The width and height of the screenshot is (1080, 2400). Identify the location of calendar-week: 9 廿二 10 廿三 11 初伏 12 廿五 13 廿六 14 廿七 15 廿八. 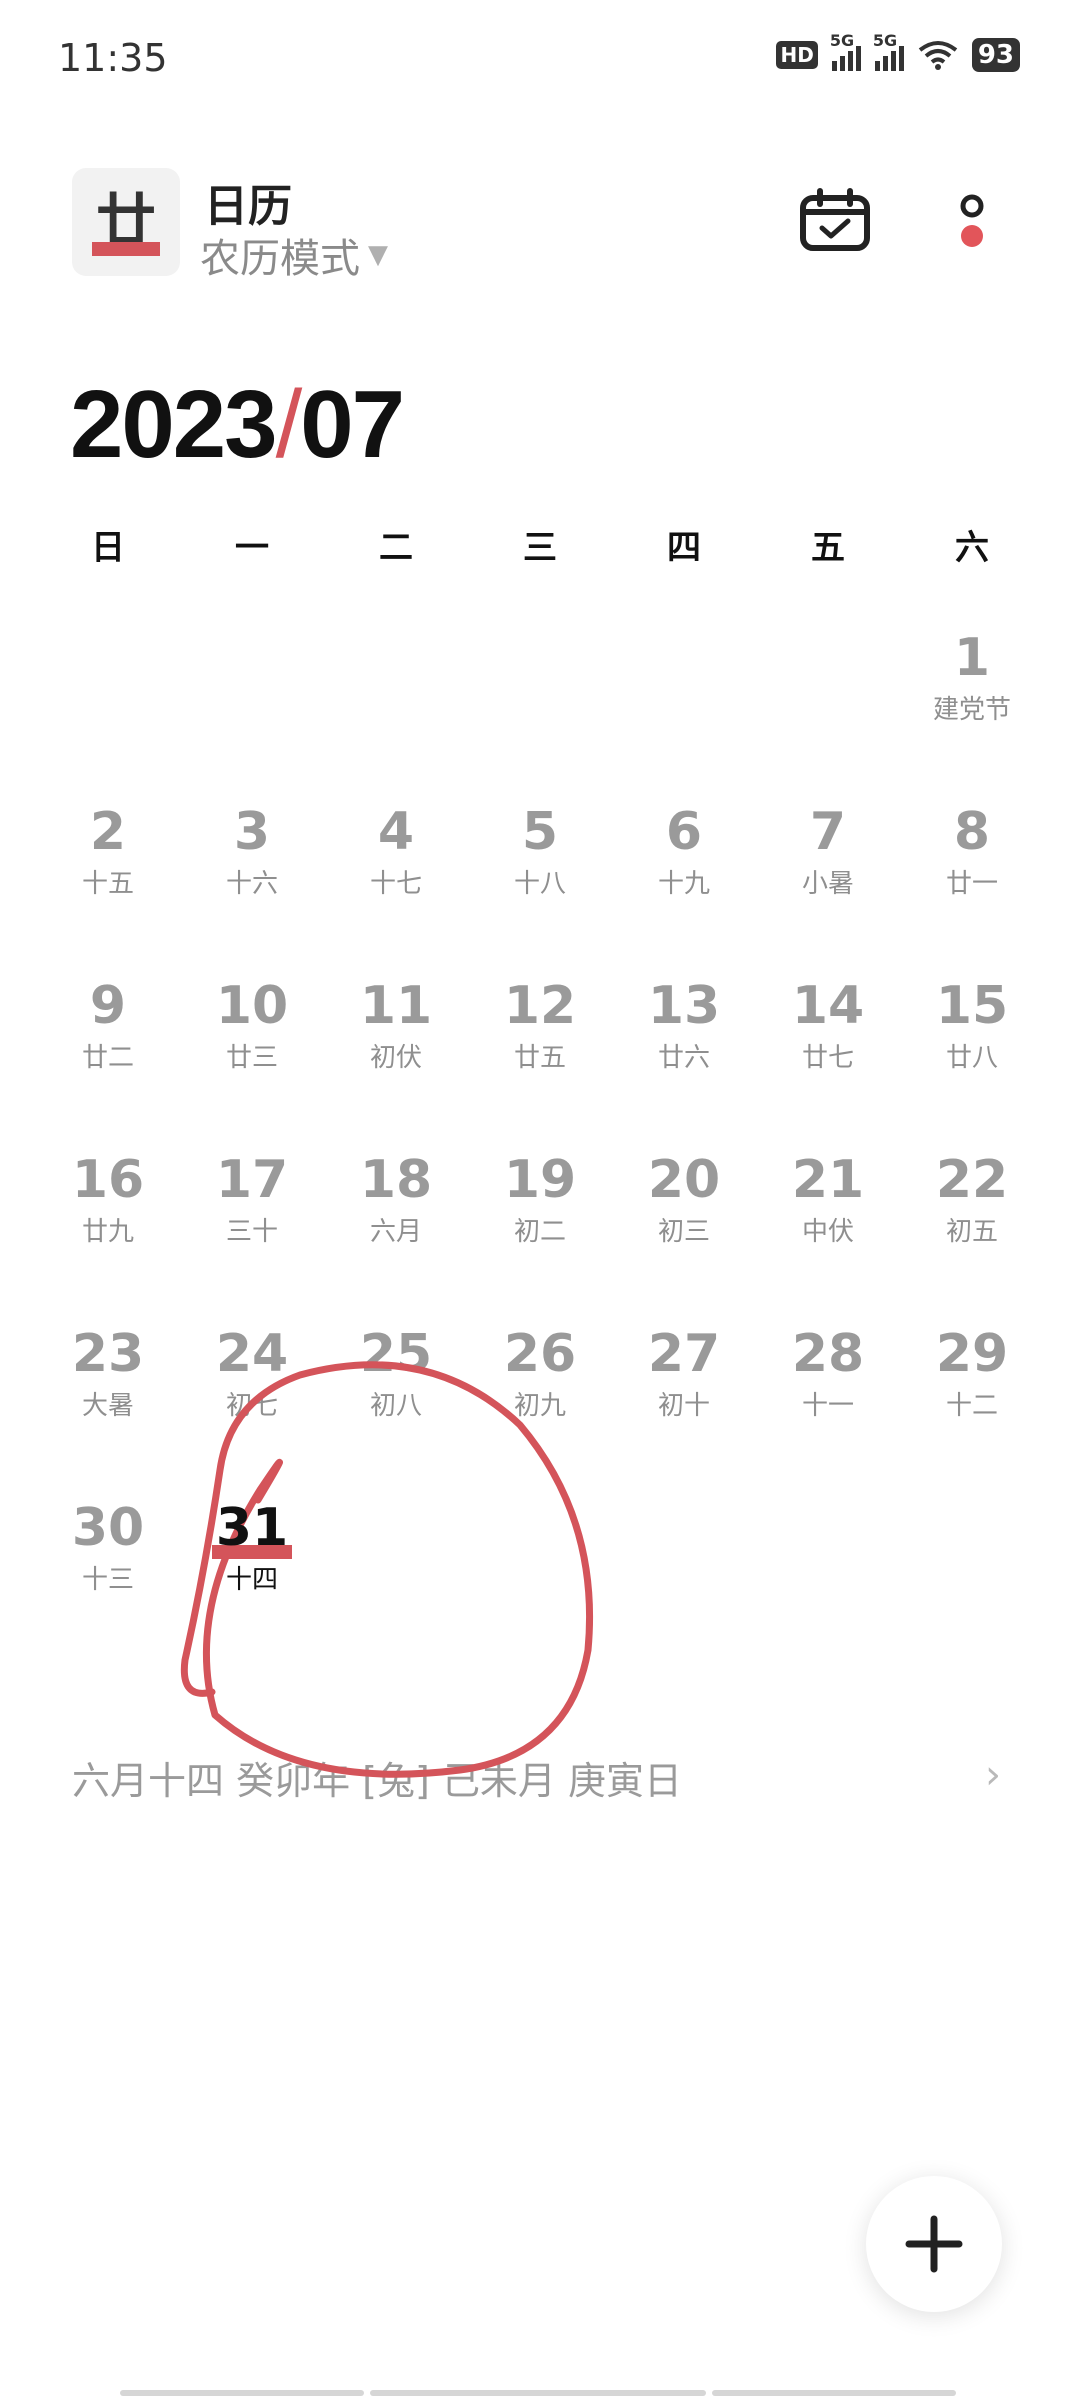
(540, 1060).